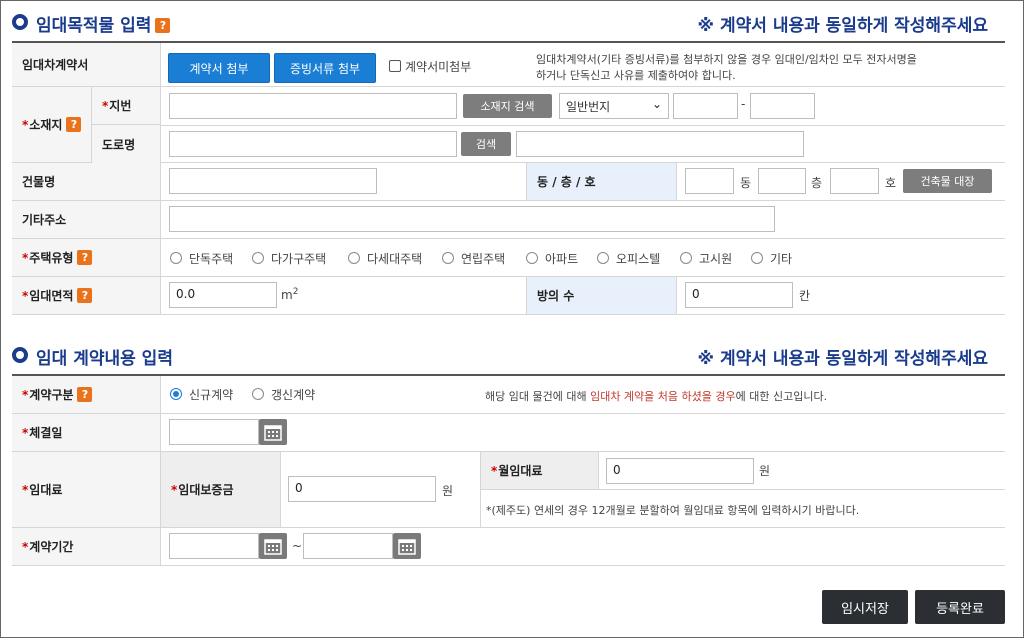 The width and height of the screenshot is (1024, 638). Describe the element at coordinates (483, 259) in the screenshot. I see `house-type-option: 연립주택` at that location.